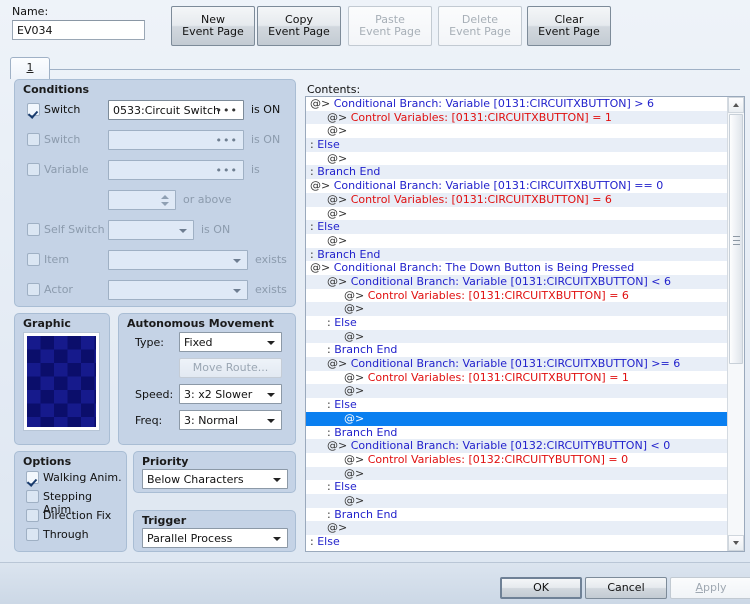 The height and width of the screenshot is (604, 750). Describe the element at coordinates (62, 139) in the screenshot. I see `condition-switch-1-label: Switch` at that location.